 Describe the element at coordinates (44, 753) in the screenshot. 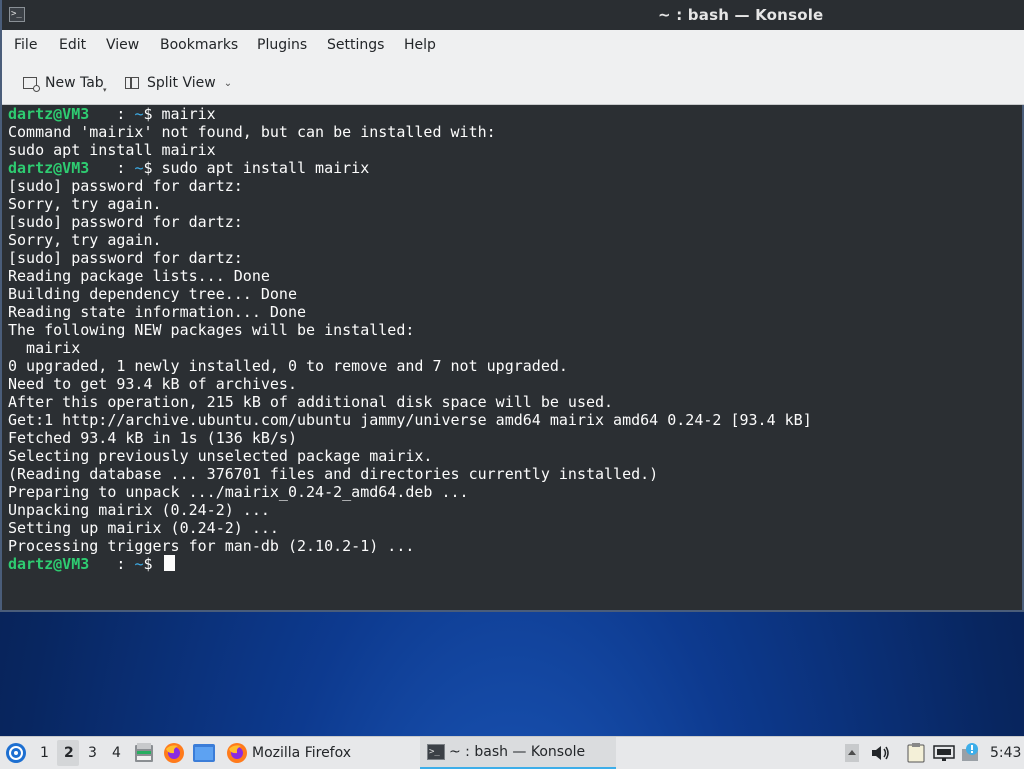

I see `desktop-1: 1` at that location.